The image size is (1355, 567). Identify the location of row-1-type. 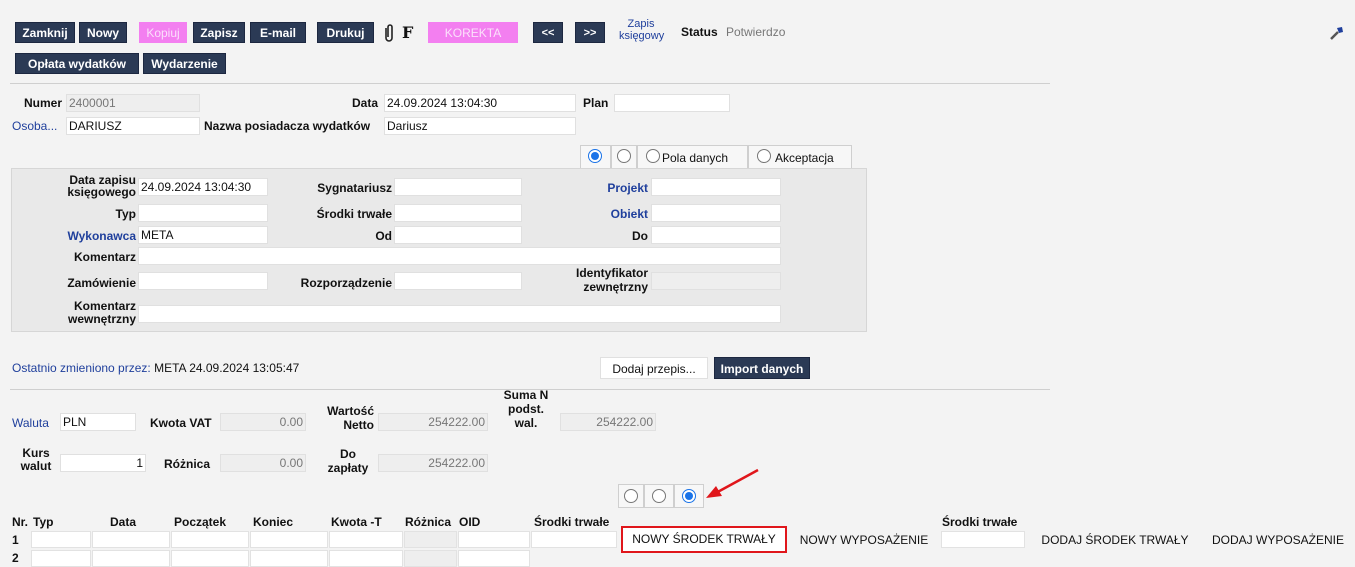
(61, 539).